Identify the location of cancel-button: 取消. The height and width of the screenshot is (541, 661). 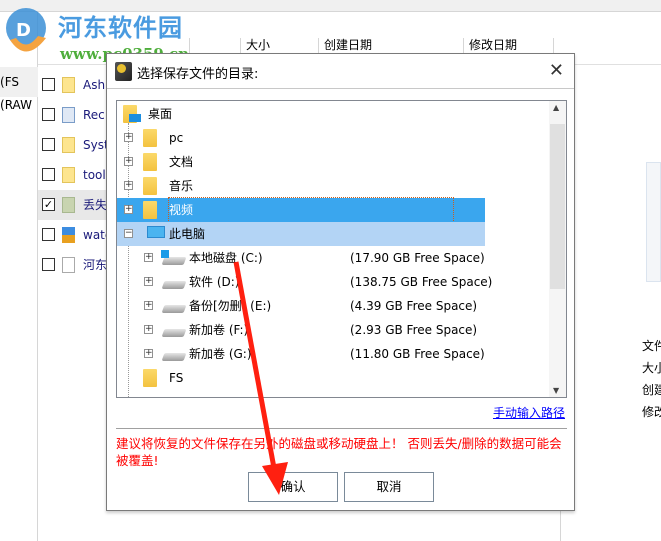
(389, 487).